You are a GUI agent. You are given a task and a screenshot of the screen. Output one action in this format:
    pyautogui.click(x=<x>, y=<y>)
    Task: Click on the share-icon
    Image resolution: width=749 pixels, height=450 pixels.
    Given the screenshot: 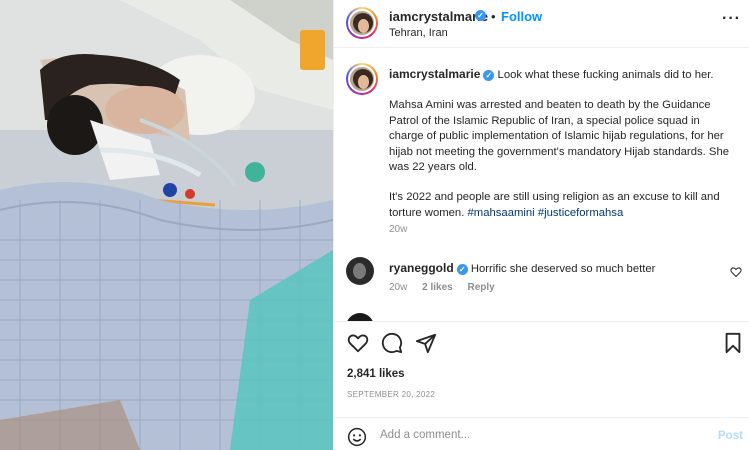 What is the action you would take?
    pyautogui.click(x=426, y=343)
    